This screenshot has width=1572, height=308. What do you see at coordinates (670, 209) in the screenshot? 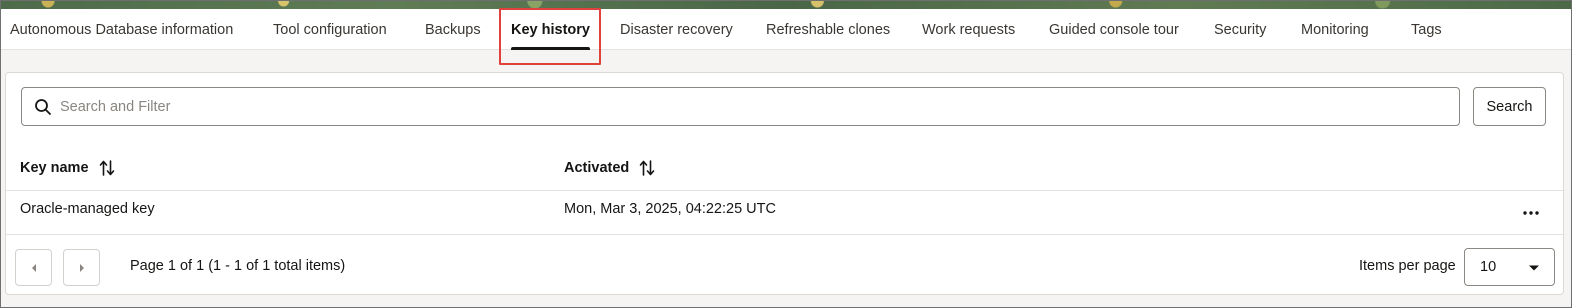
I see `activated-cell: Mon, Mar 3, 2025, 04:22:25 UTC` at bounding box center [670, 209].